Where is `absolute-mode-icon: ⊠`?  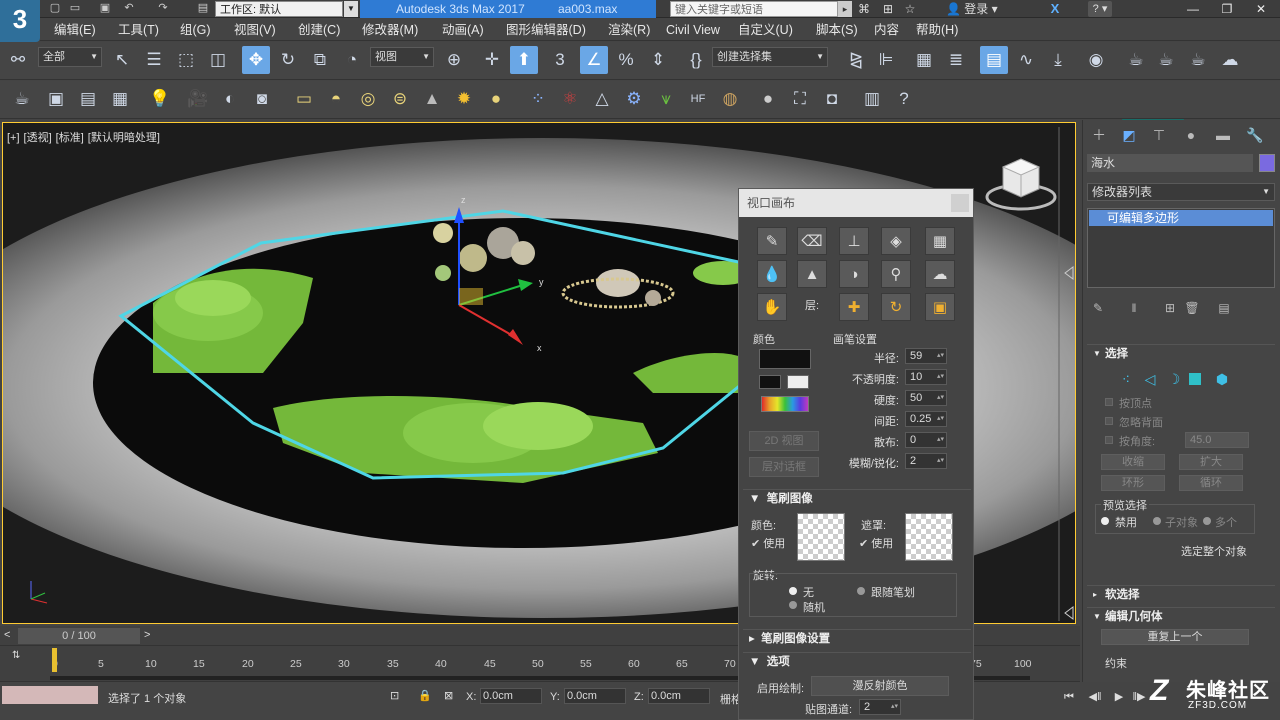
absolute-mode-icon: ⊠ is located at coordinates (448, 695).